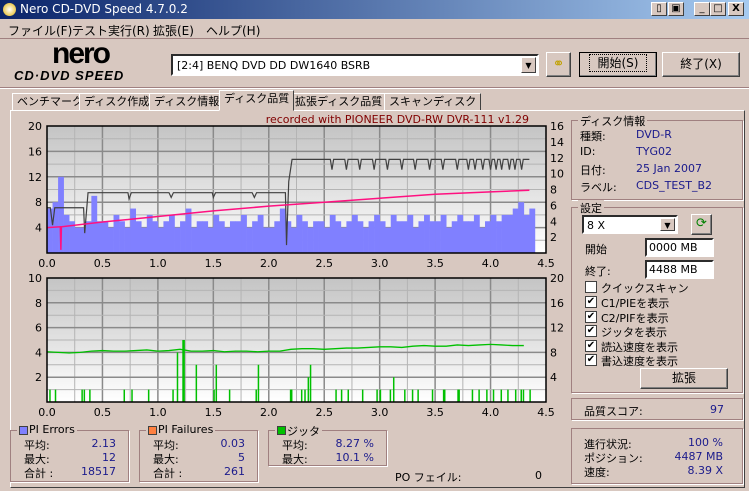  I want to click on tab-disc-info: ディスク情報, so click(187, 102).